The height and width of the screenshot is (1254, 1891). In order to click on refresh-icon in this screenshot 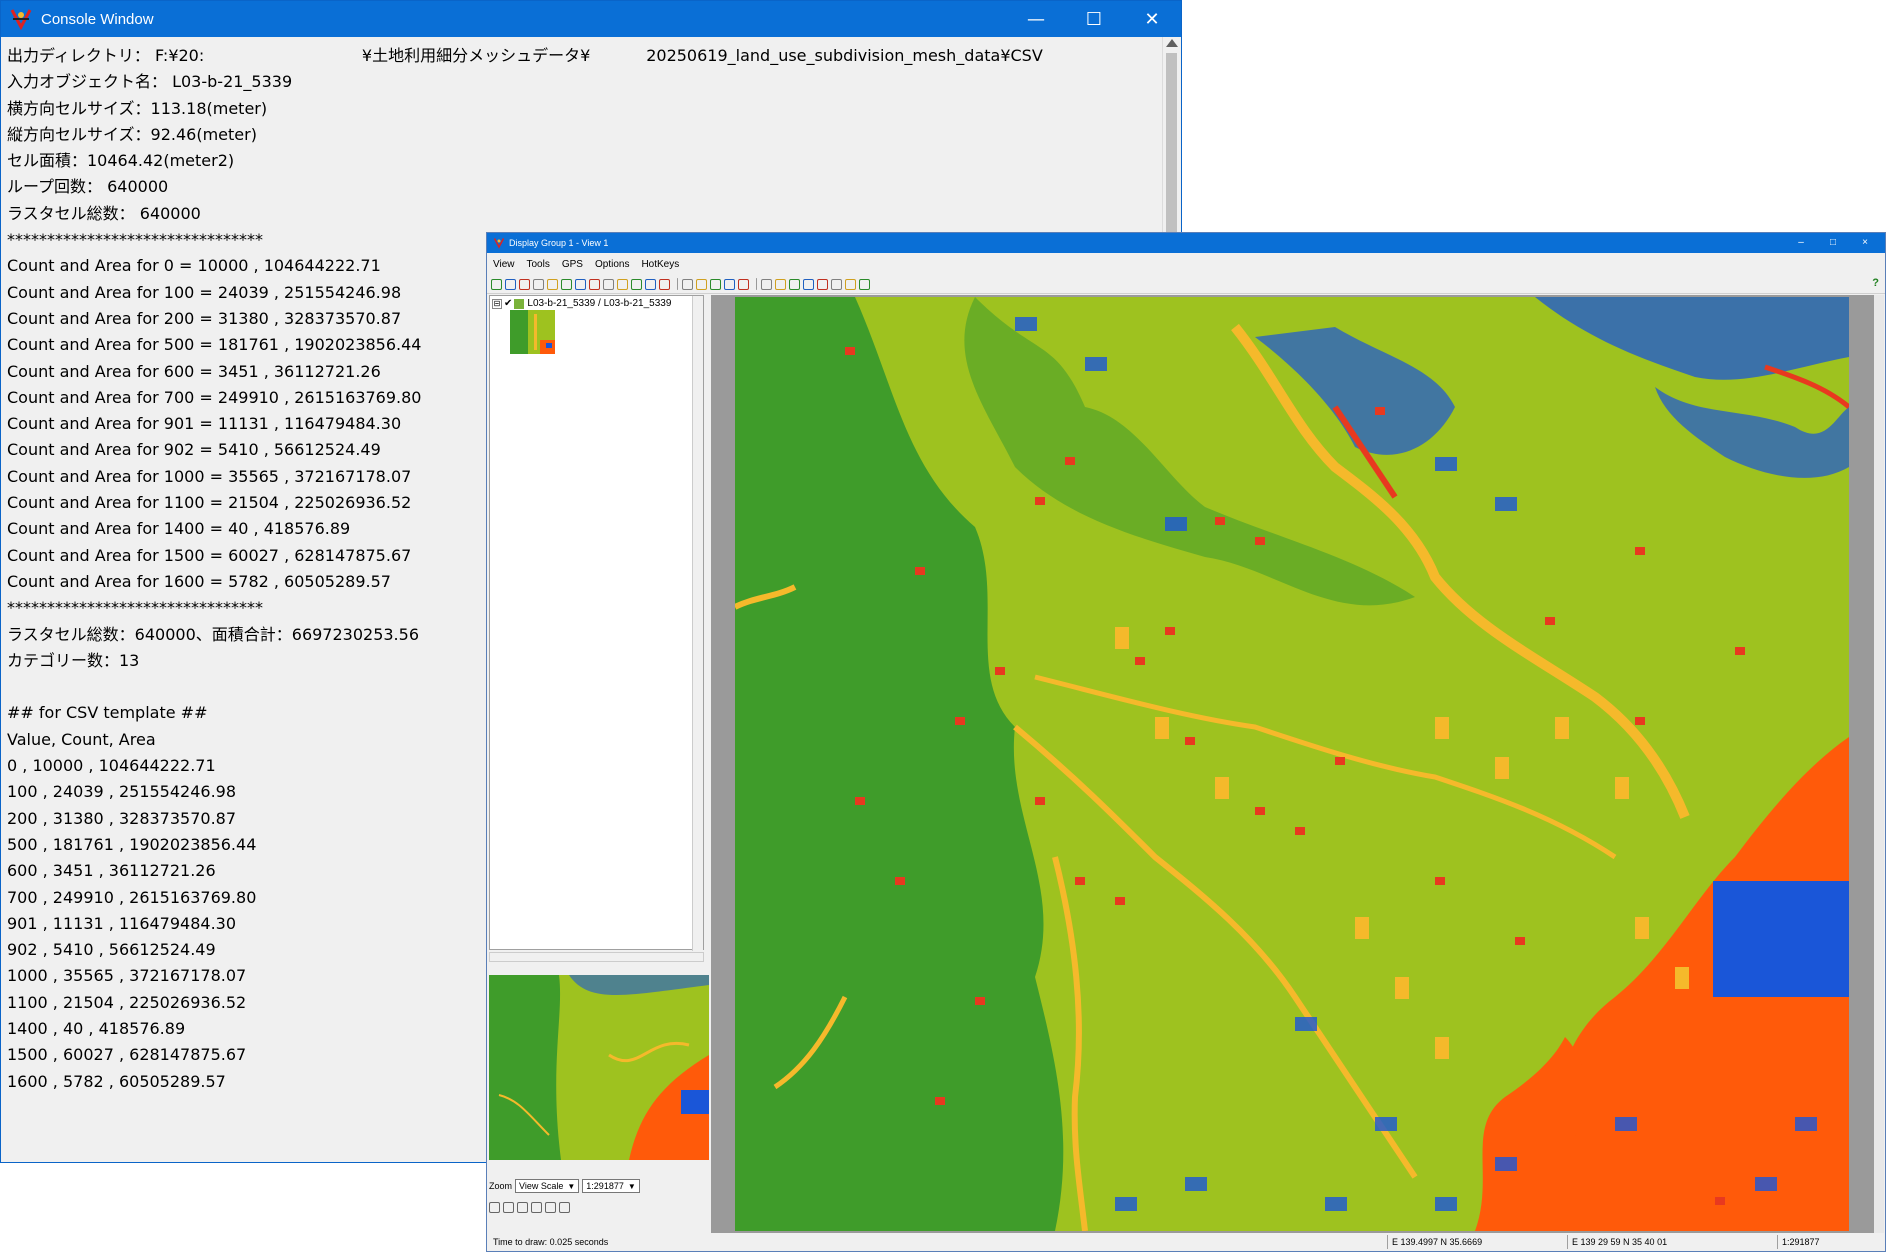, I will do `click(550, 1207)`.